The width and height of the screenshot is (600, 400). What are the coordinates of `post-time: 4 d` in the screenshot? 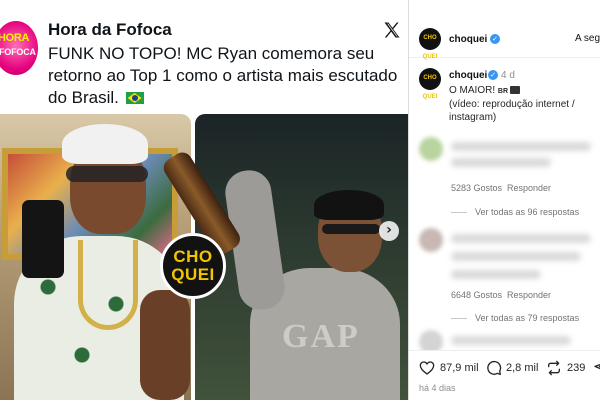 It's located at (508, 75).